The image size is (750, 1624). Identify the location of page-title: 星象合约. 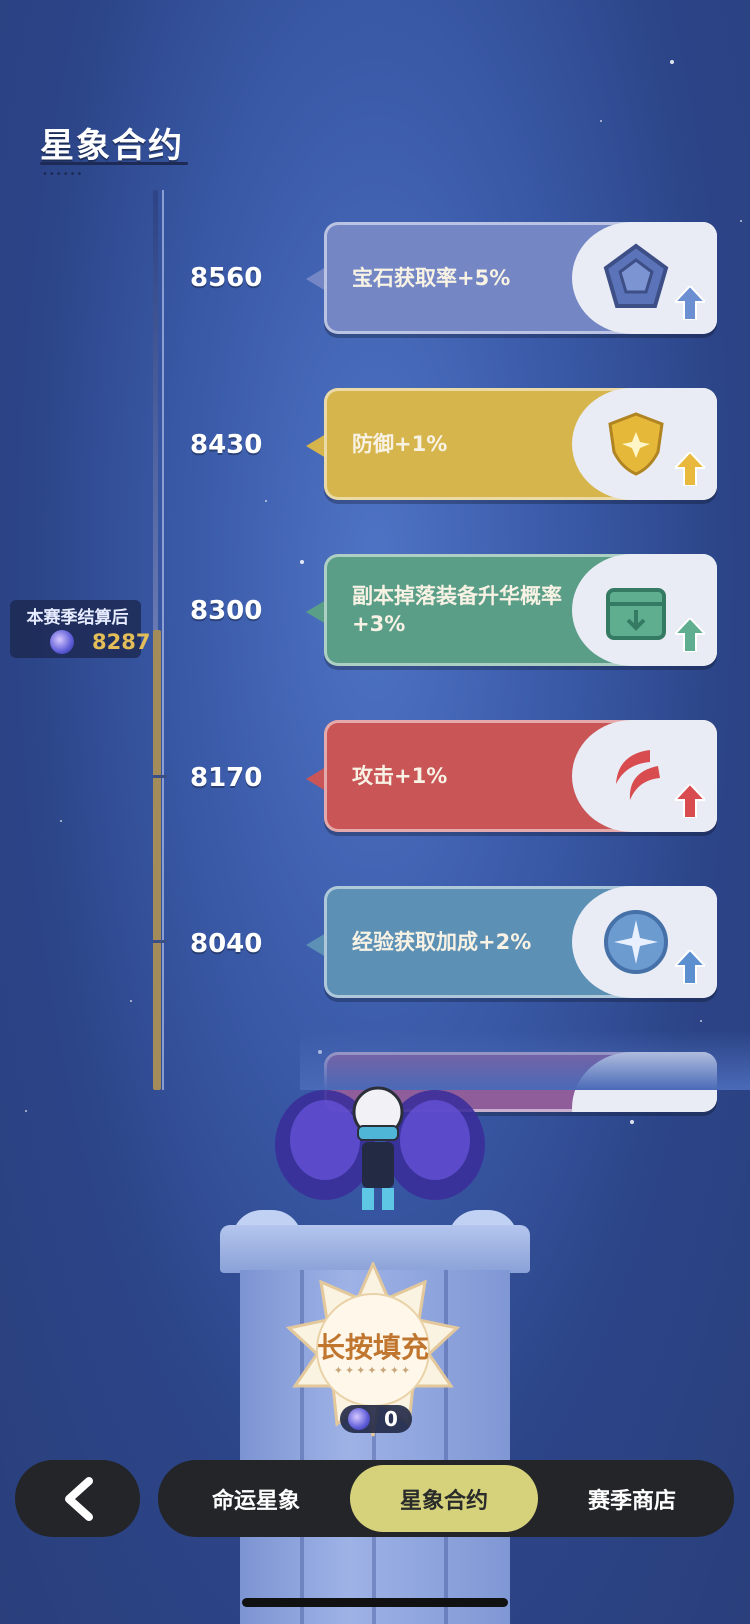
(112, 146).